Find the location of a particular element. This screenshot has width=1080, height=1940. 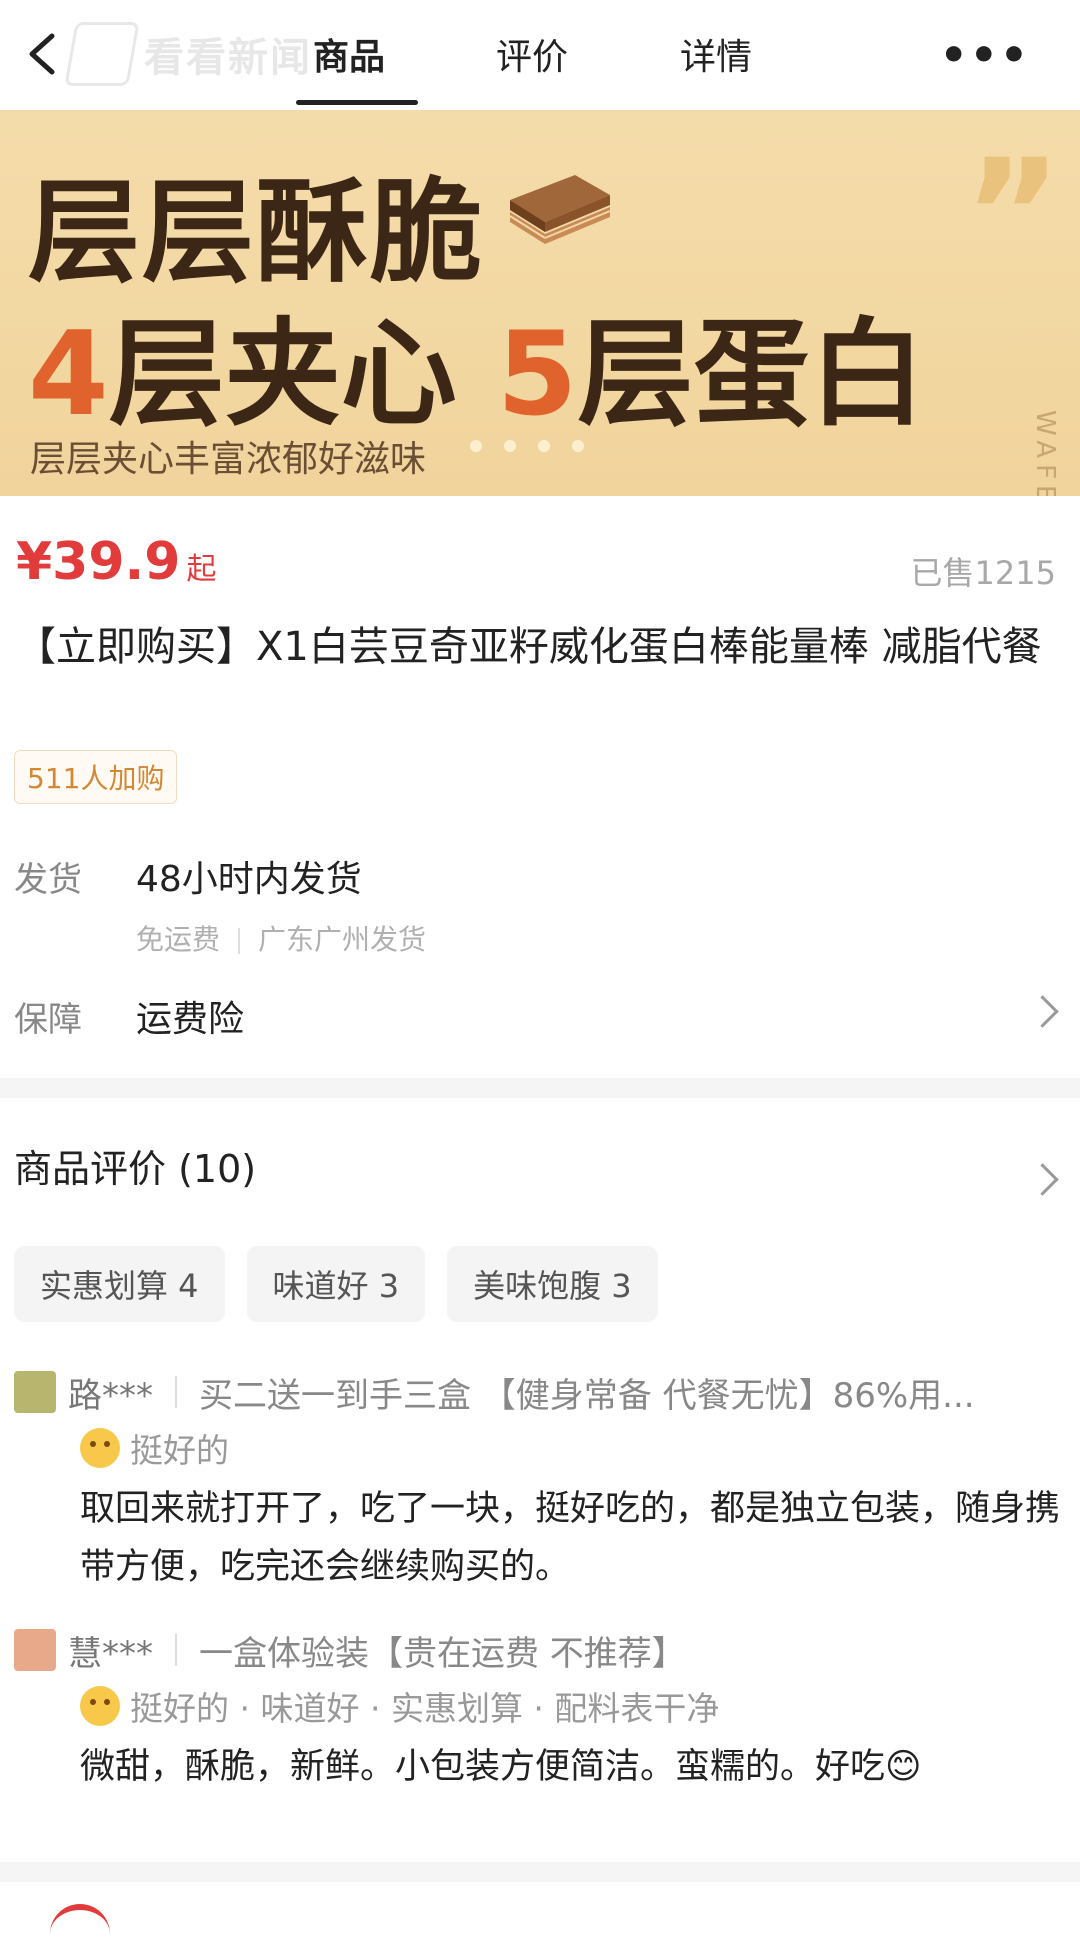

review-rating: 挺好的 · 味道好 · 实惠划算 · 配料表干净 is located at coordinates (572, 1706).